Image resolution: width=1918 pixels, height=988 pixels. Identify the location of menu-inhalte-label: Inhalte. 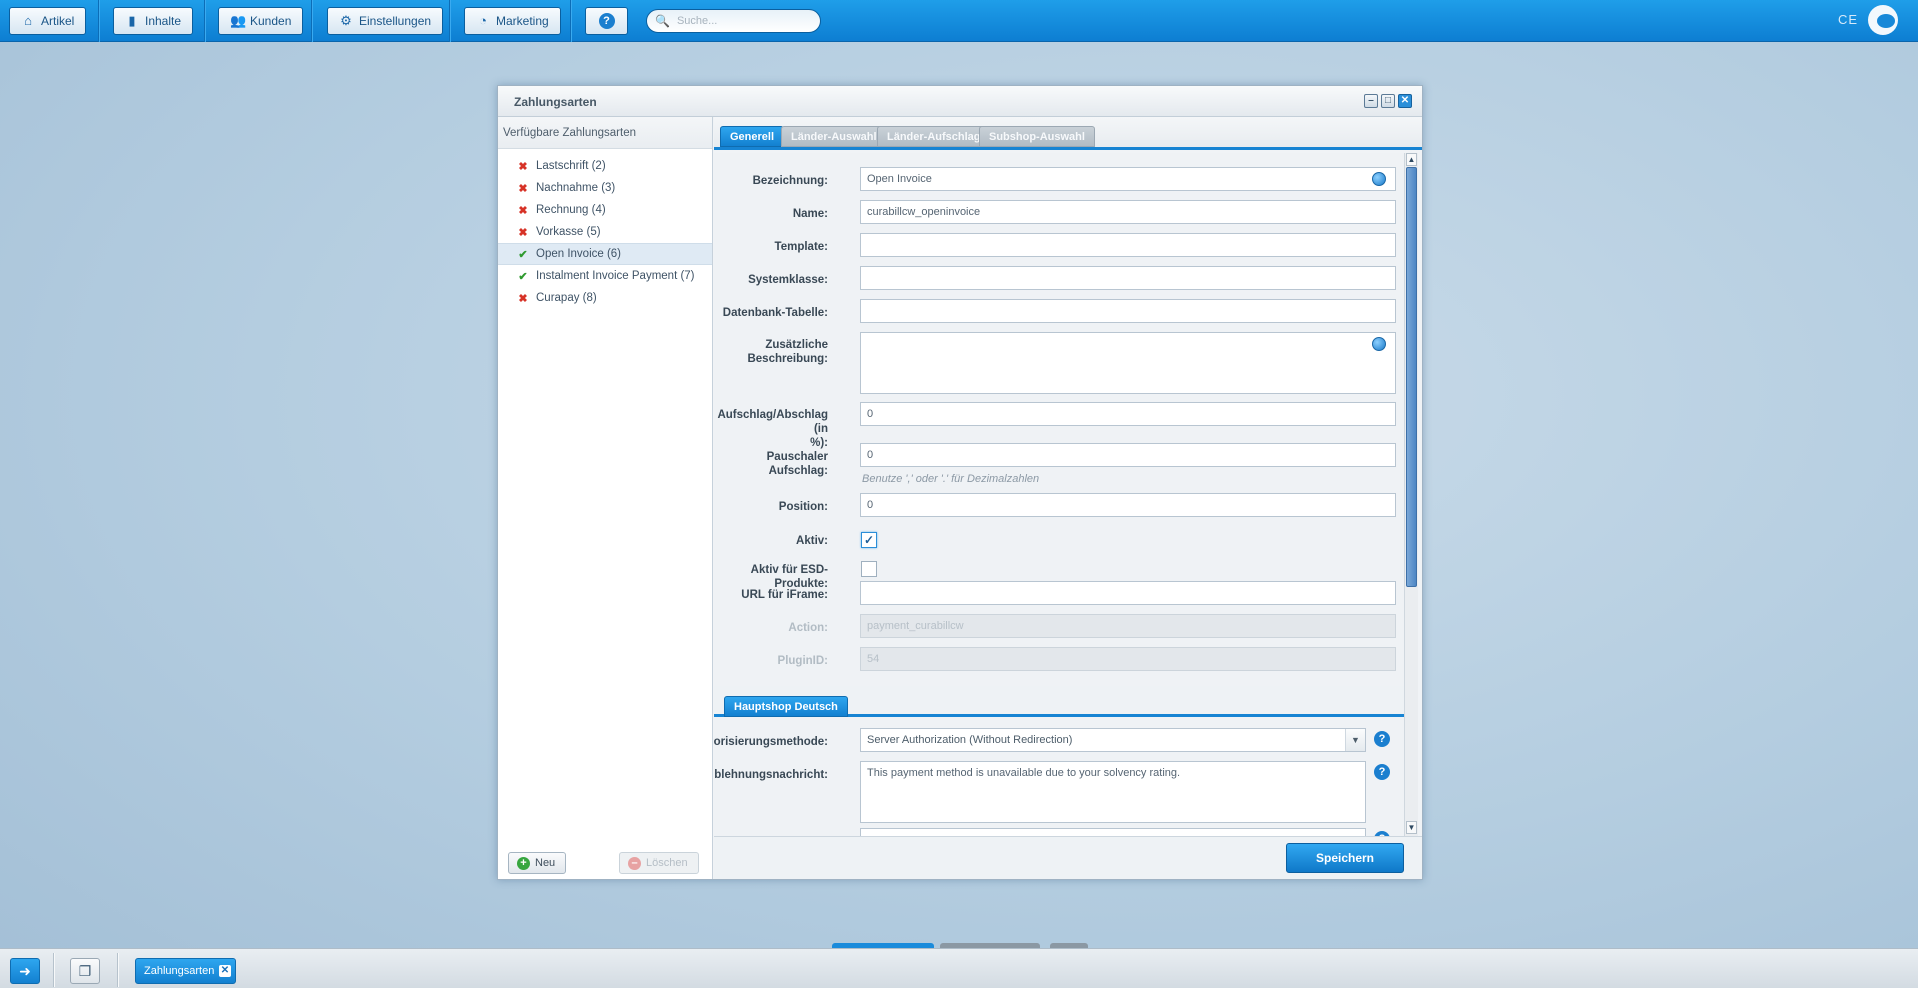
(163, 21).